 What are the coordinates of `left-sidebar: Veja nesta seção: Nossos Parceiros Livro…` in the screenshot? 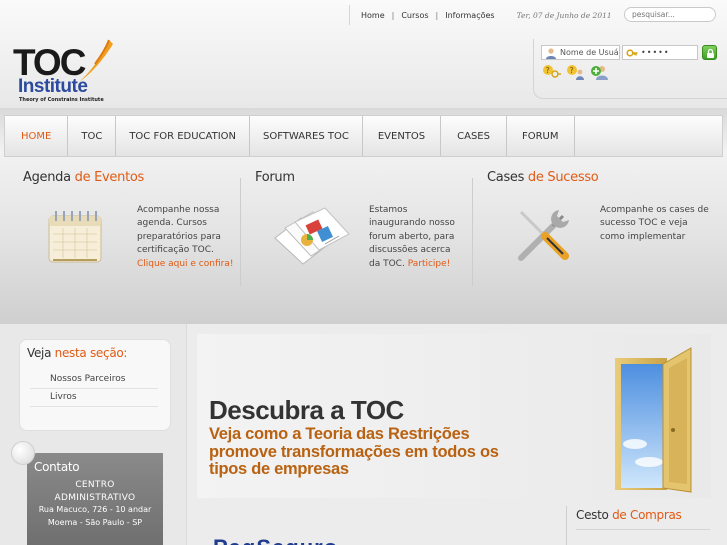 It's located at (93, 434).